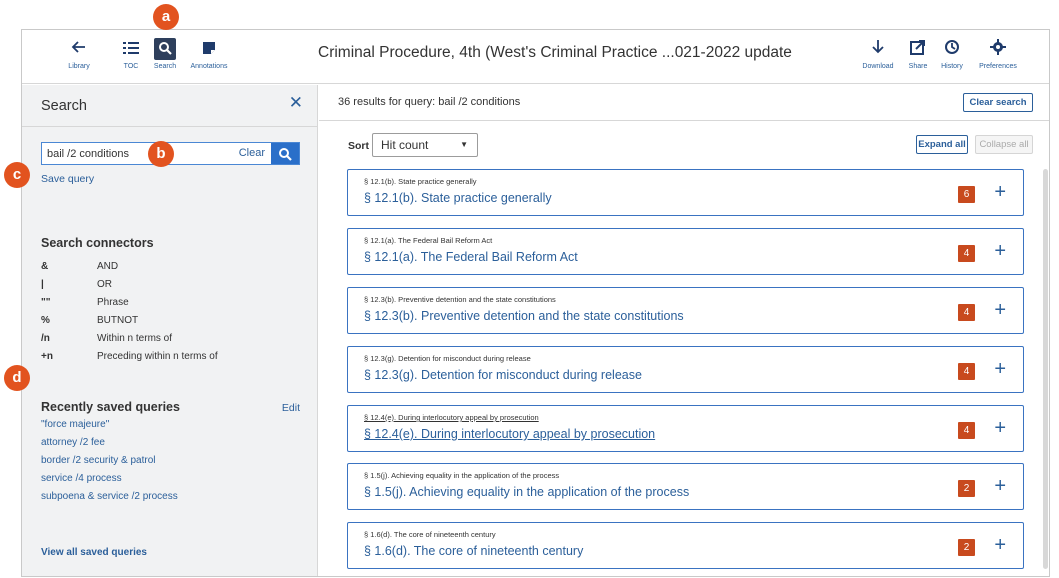 The height and width of the screenshot is (578, 1059). I want to click on connector-item: & AND, so click(129, 270).